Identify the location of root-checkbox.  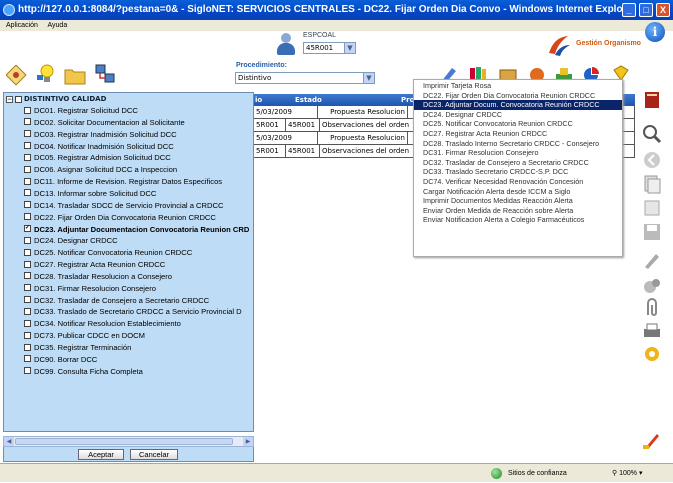
(18, 99).